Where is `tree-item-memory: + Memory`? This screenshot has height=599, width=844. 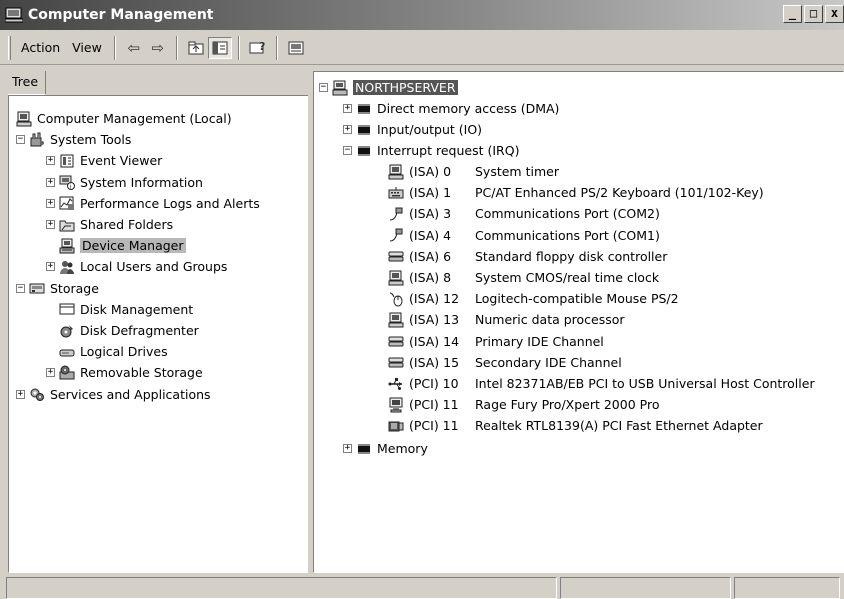
tree-item-memory: + Memory is located at coordinates (385, 448).